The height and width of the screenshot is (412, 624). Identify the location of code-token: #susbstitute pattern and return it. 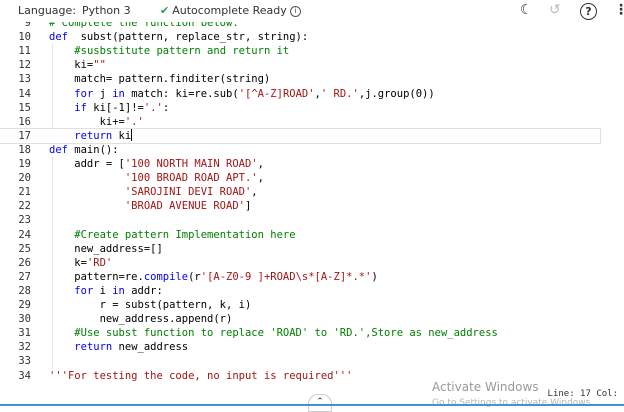
(182, 51).